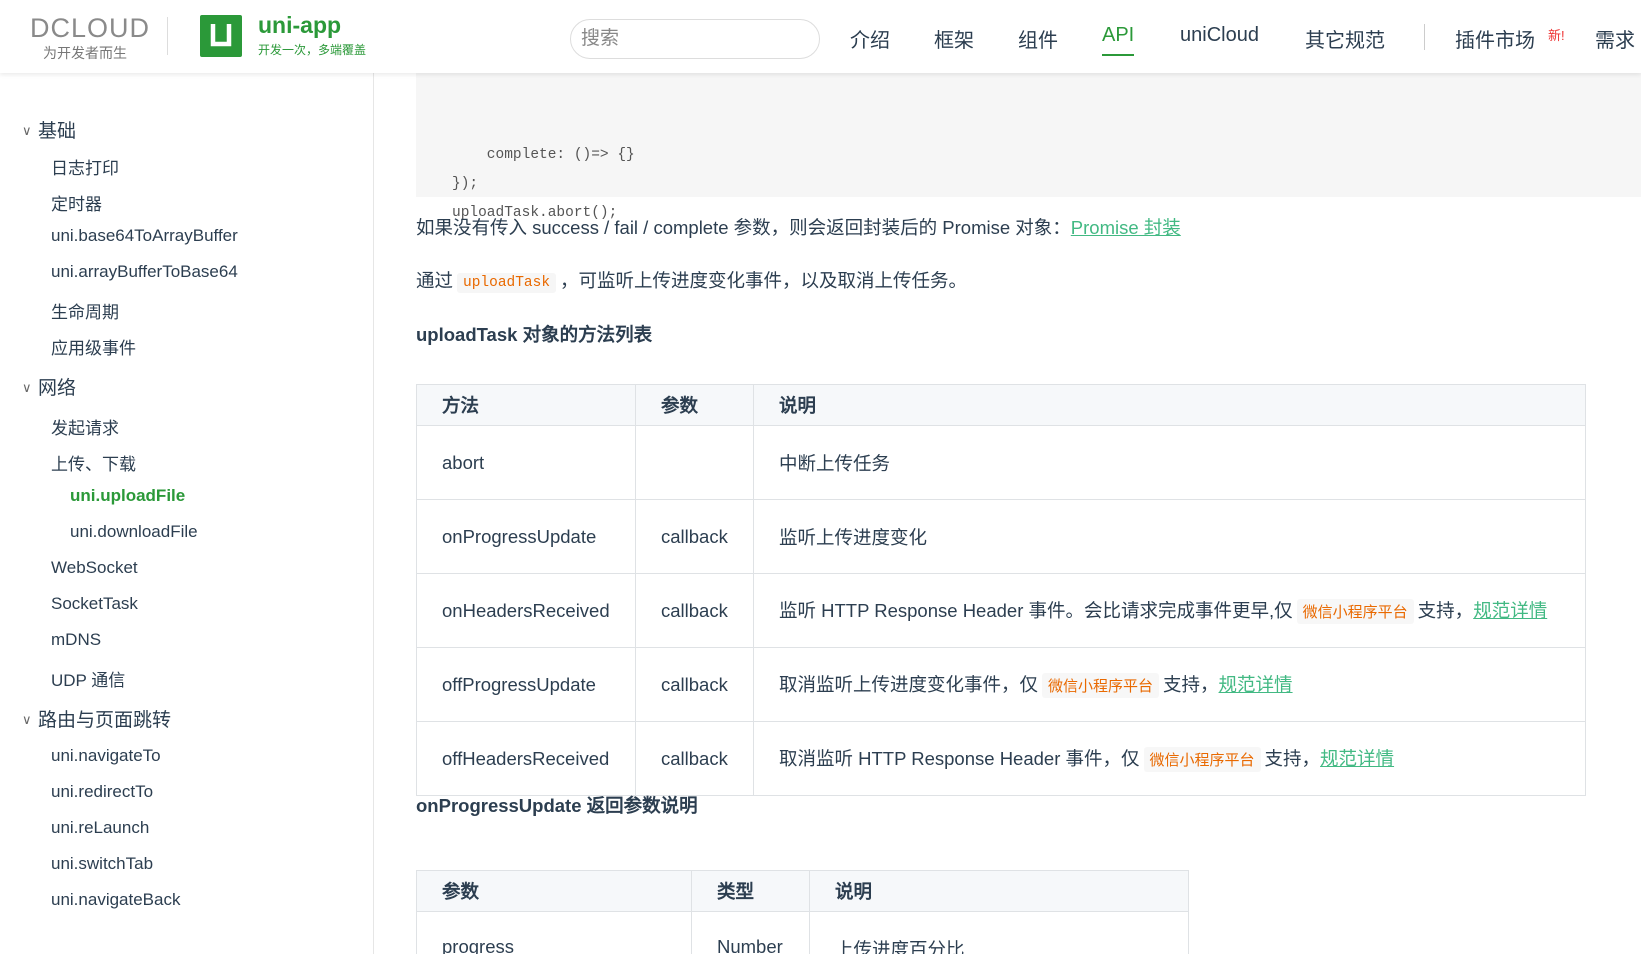 The image size is (1641, 954). Describe the element at coordinates (57, 131) in the screenshot. I see `sidebar-group-label: 基础` at that location.